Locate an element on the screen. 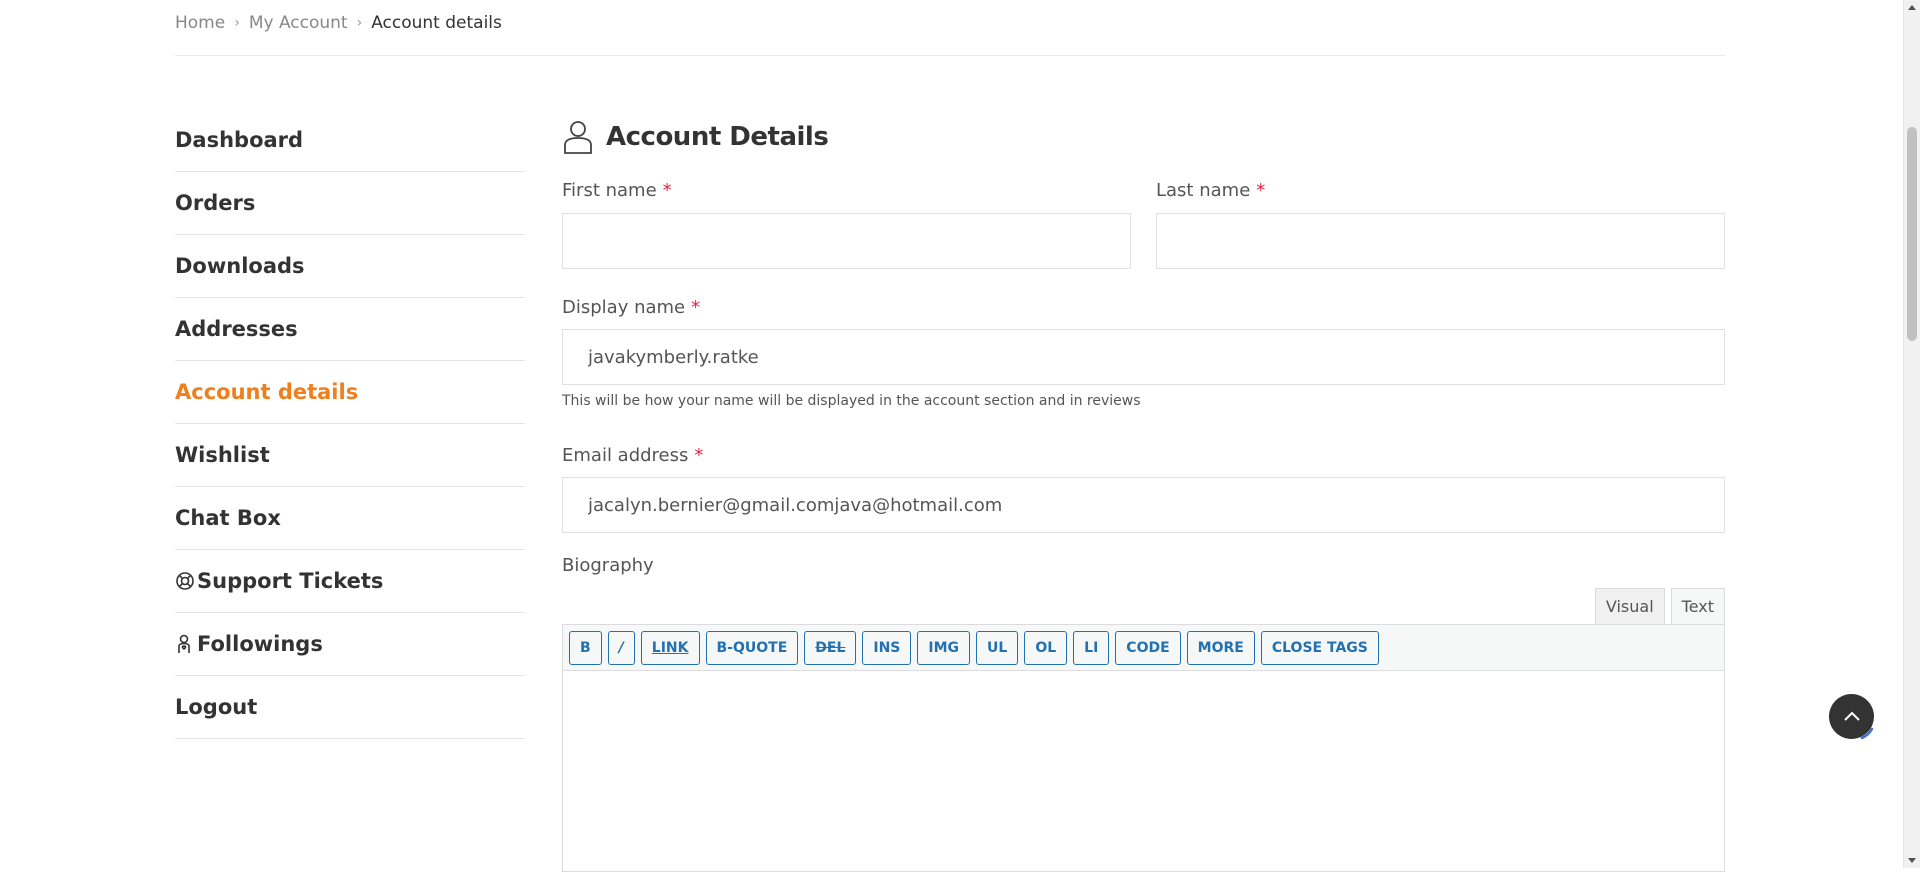  breadcrumb-home: Home is located at coordinates (200, 23).